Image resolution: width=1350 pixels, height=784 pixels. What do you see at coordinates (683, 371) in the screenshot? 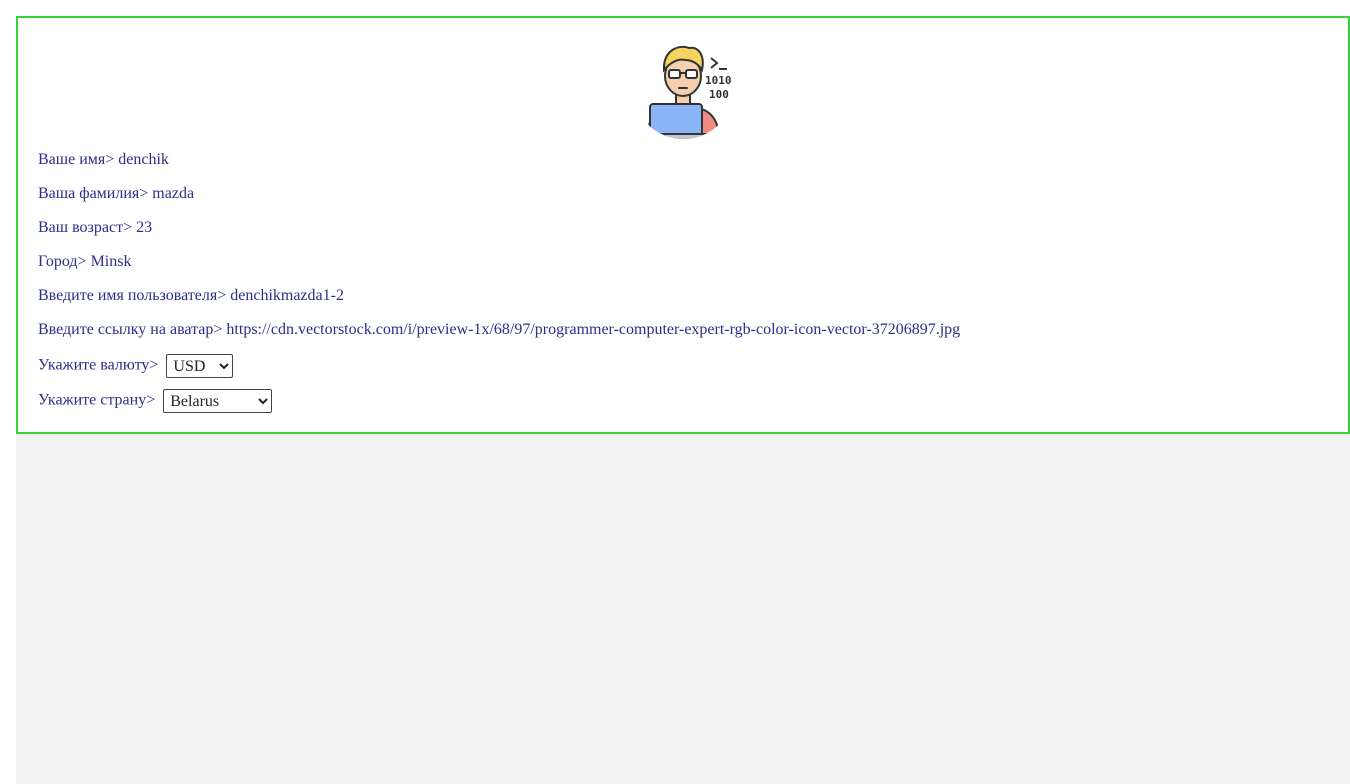
I see `currency-row: Укажите валюту> USD` at bounding box center [683, 371].